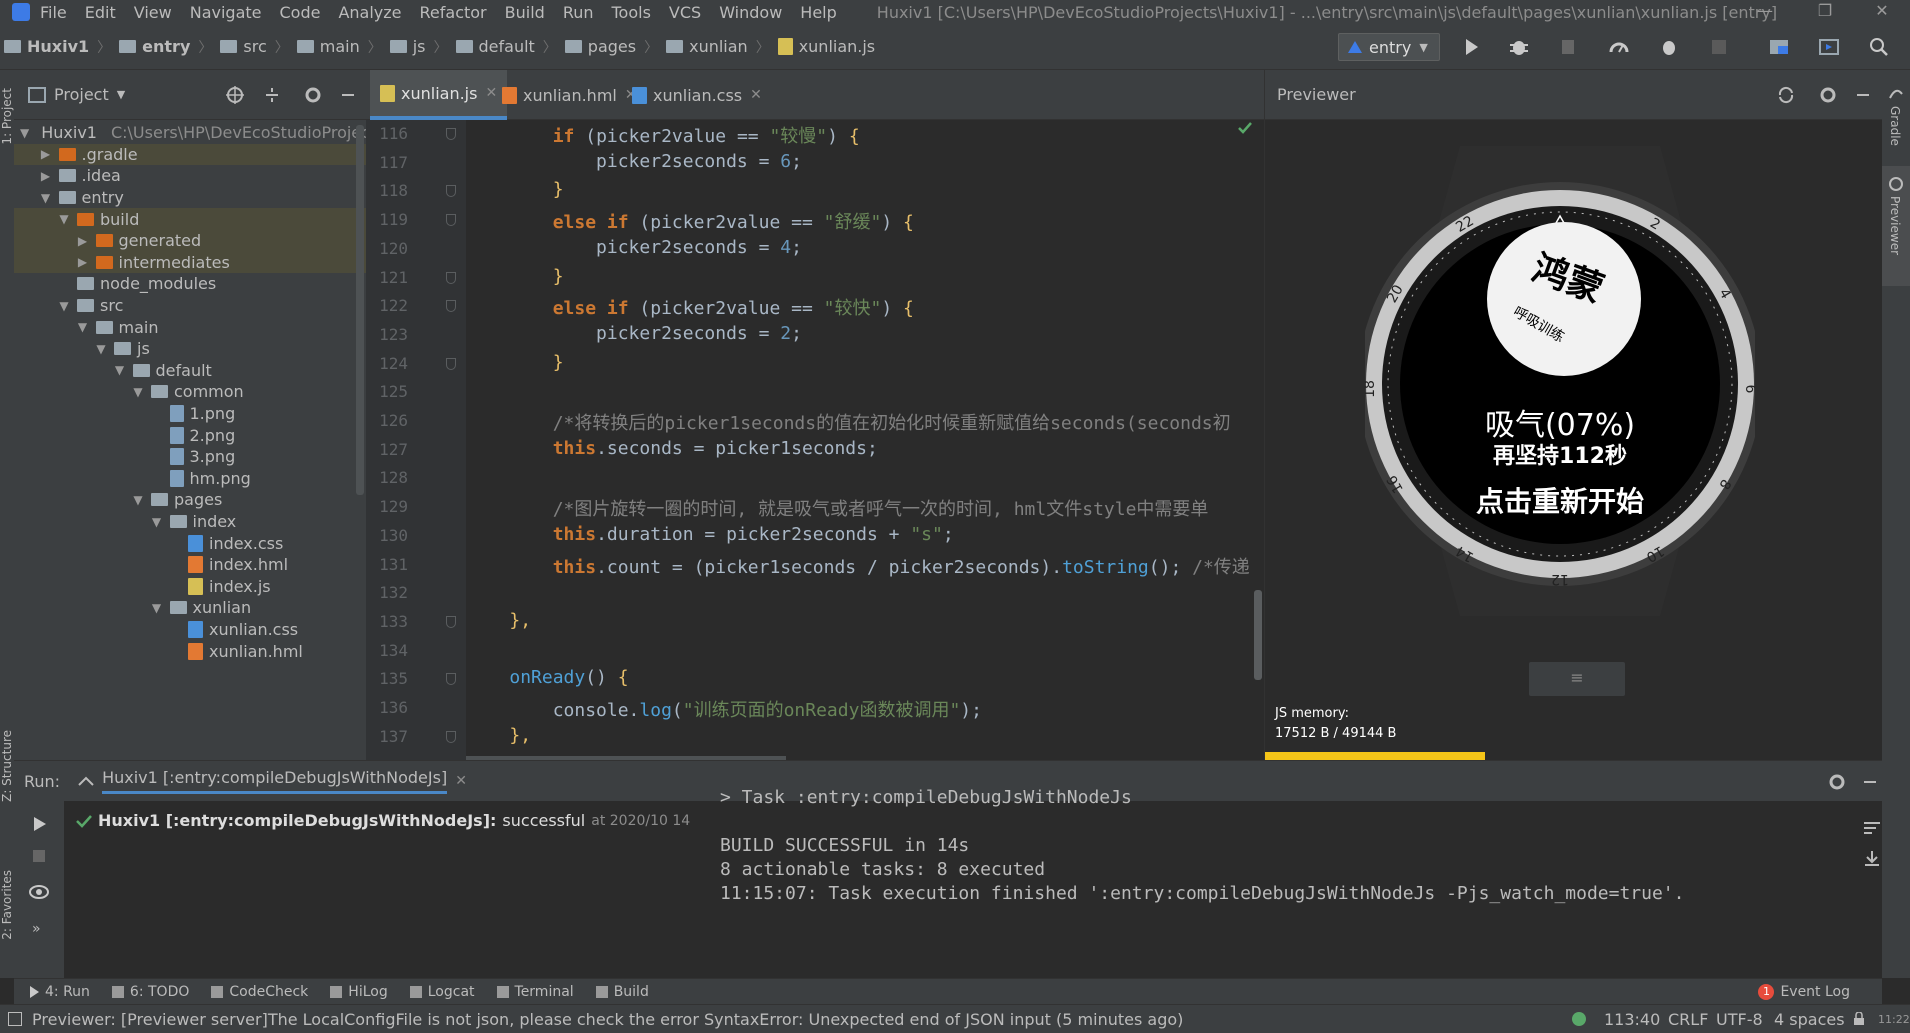  What do you see at coordinates (190, 608) in the screenshot?
I see `tree-item: ▼ xunlian` at bounding box center [190, 608].